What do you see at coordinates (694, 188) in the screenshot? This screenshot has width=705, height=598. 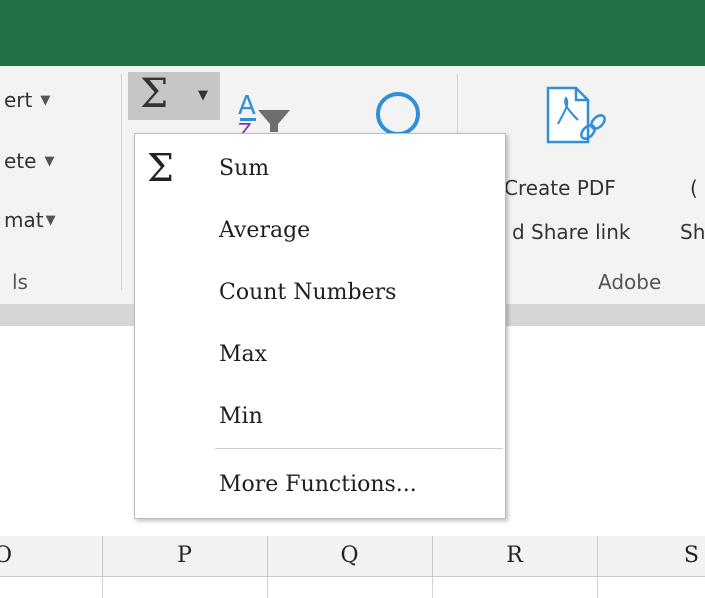 I see `share-fragment-top: (` at bounding box center [694, 188].